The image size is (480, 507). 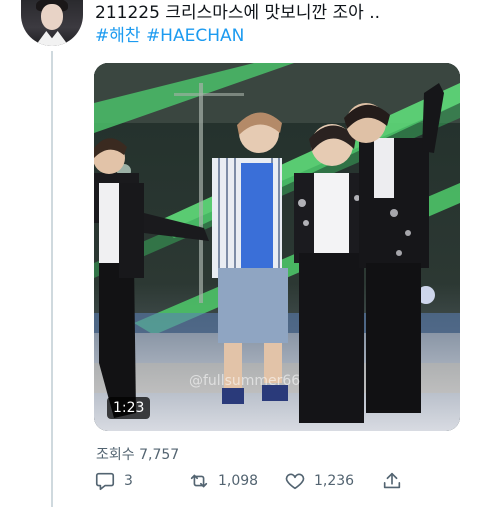 I want to click on avatar, so click(x=52, y=23).